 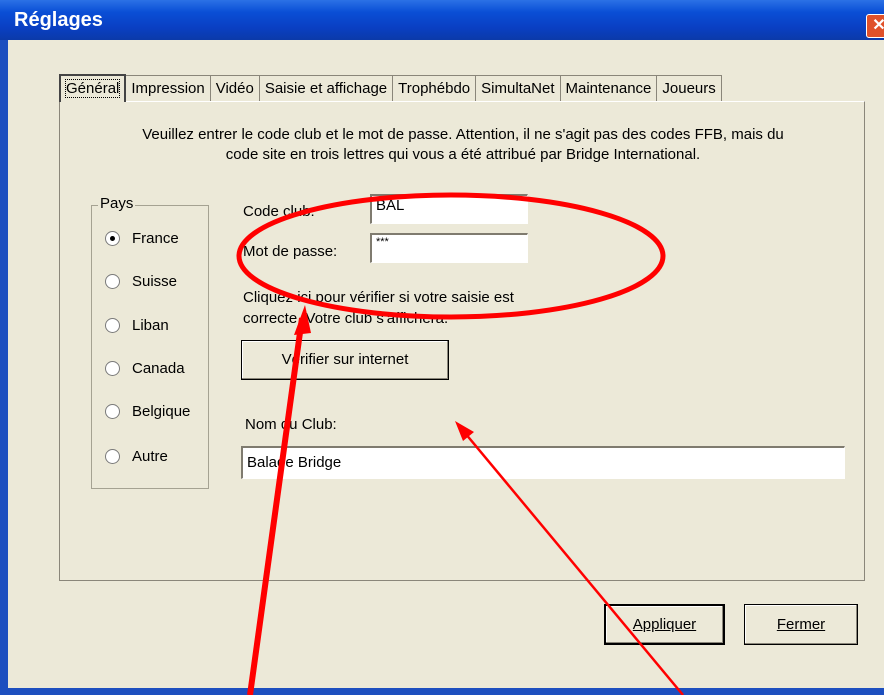 I want to click on tab-general: Général, so click(x=93, y=88).